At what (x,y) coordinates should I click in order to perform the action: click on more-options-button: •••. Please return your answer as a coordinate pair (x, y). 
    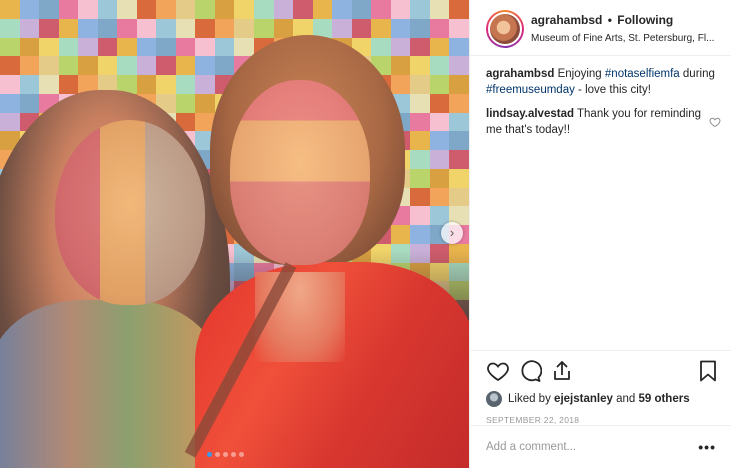
    Looking at the image, I should click on (707, 447).